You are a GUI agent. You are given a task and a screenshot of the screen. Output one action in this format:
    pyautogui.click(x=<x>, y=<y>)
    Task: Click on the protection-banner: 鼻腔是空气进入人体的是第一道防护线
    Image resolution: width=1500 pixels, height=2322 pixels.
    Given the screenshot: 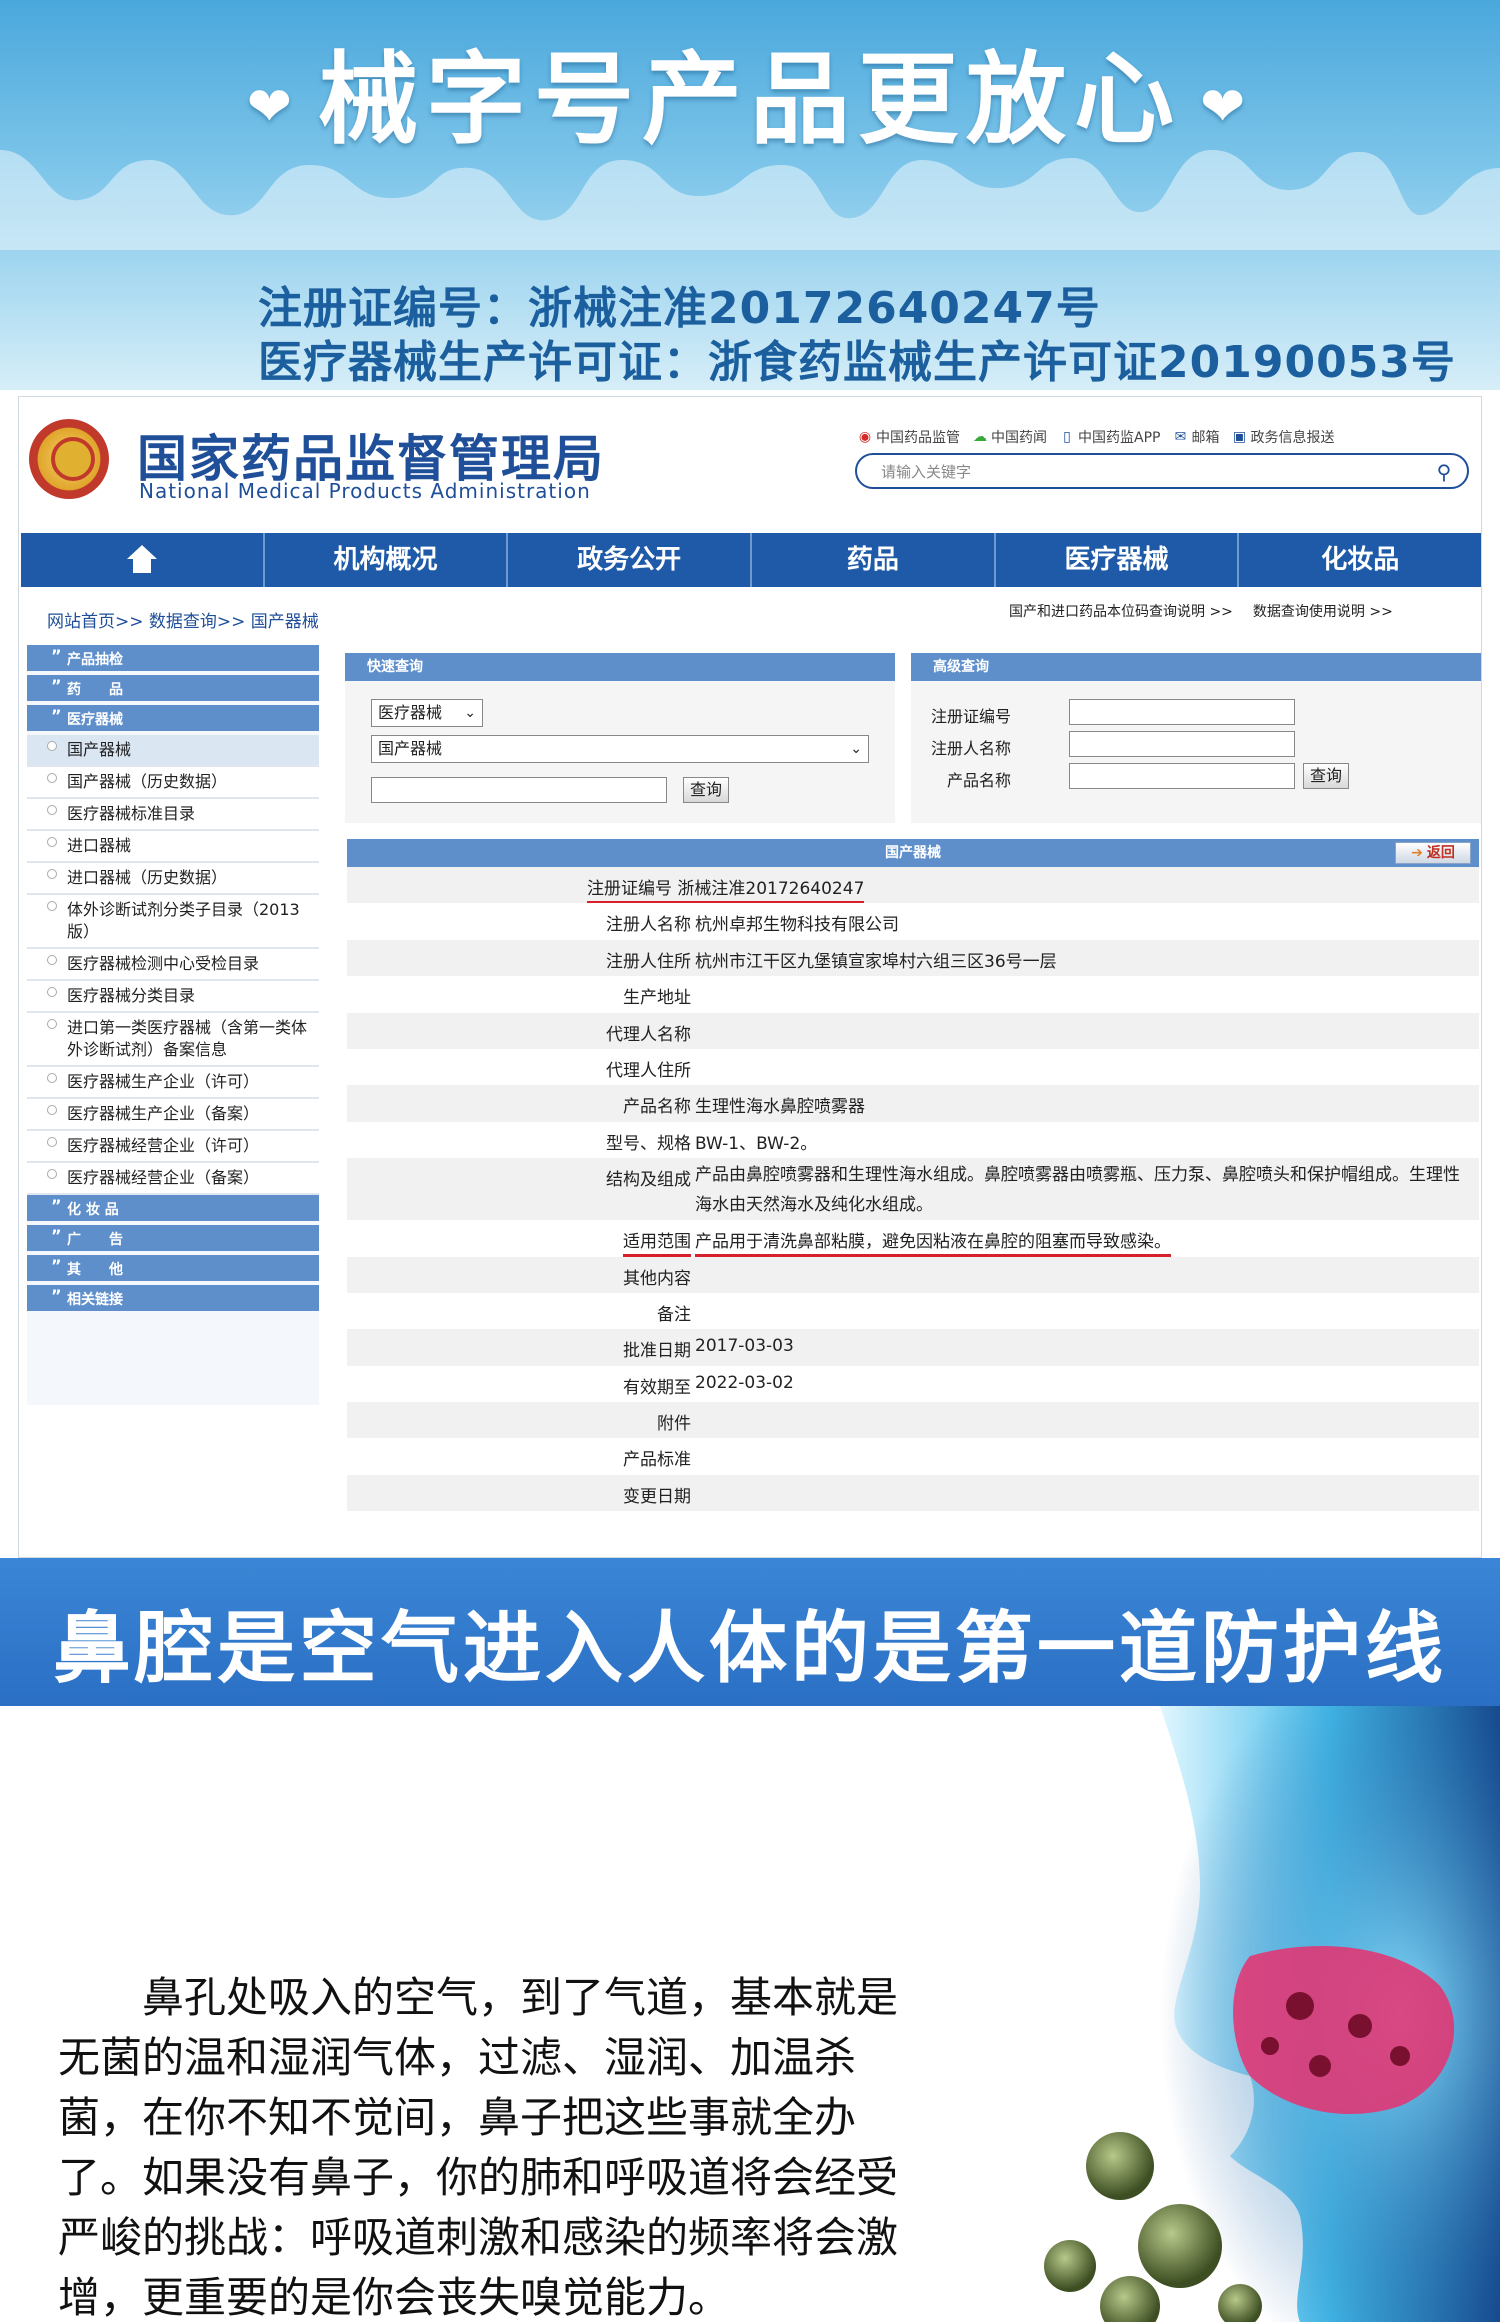 What is the action you would take?
    pyautogui.click(x=750, y=1632)
    